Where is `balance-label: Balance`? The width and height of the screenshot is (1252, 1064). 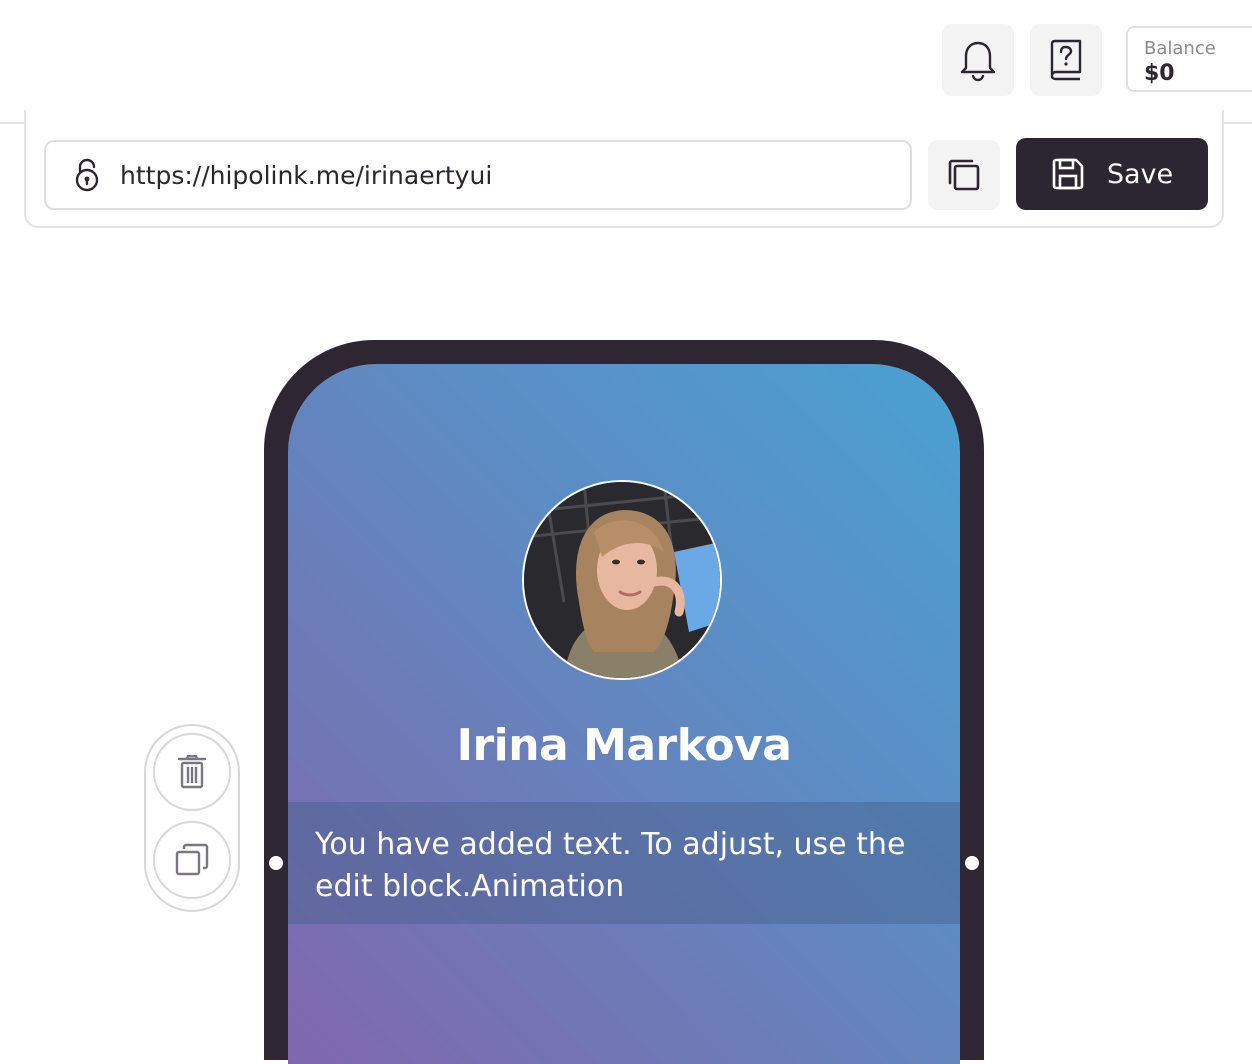 balance-label: Balance is located at coordinates (1180, 48).